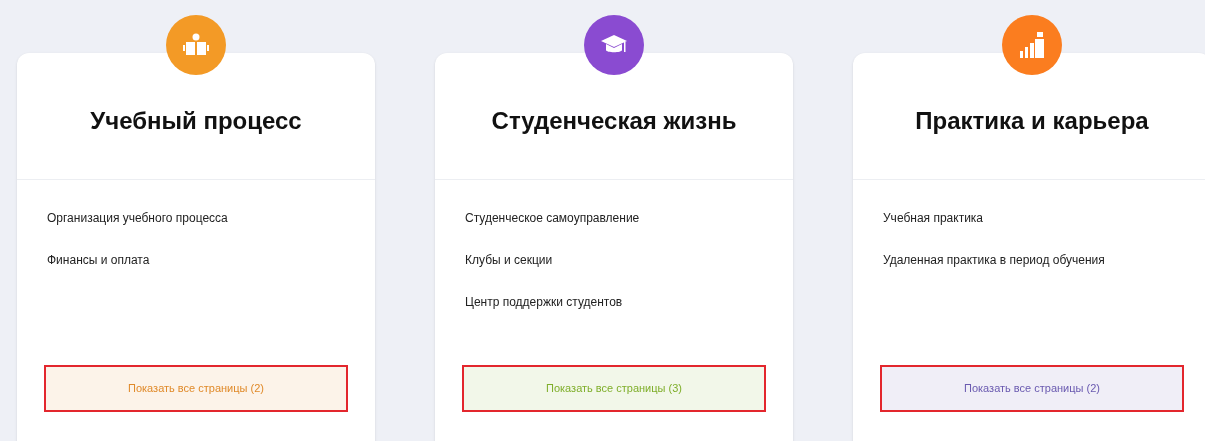  I want to click on page-link: Организация учебного процесса, so click(137, 218).